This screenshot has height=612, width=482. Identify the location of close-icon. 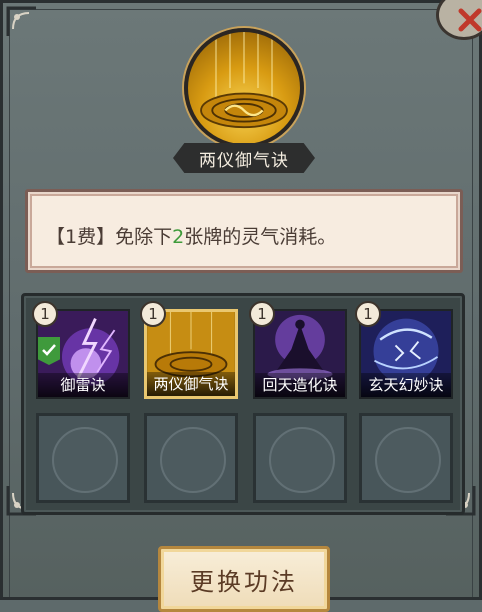
(470, 20).